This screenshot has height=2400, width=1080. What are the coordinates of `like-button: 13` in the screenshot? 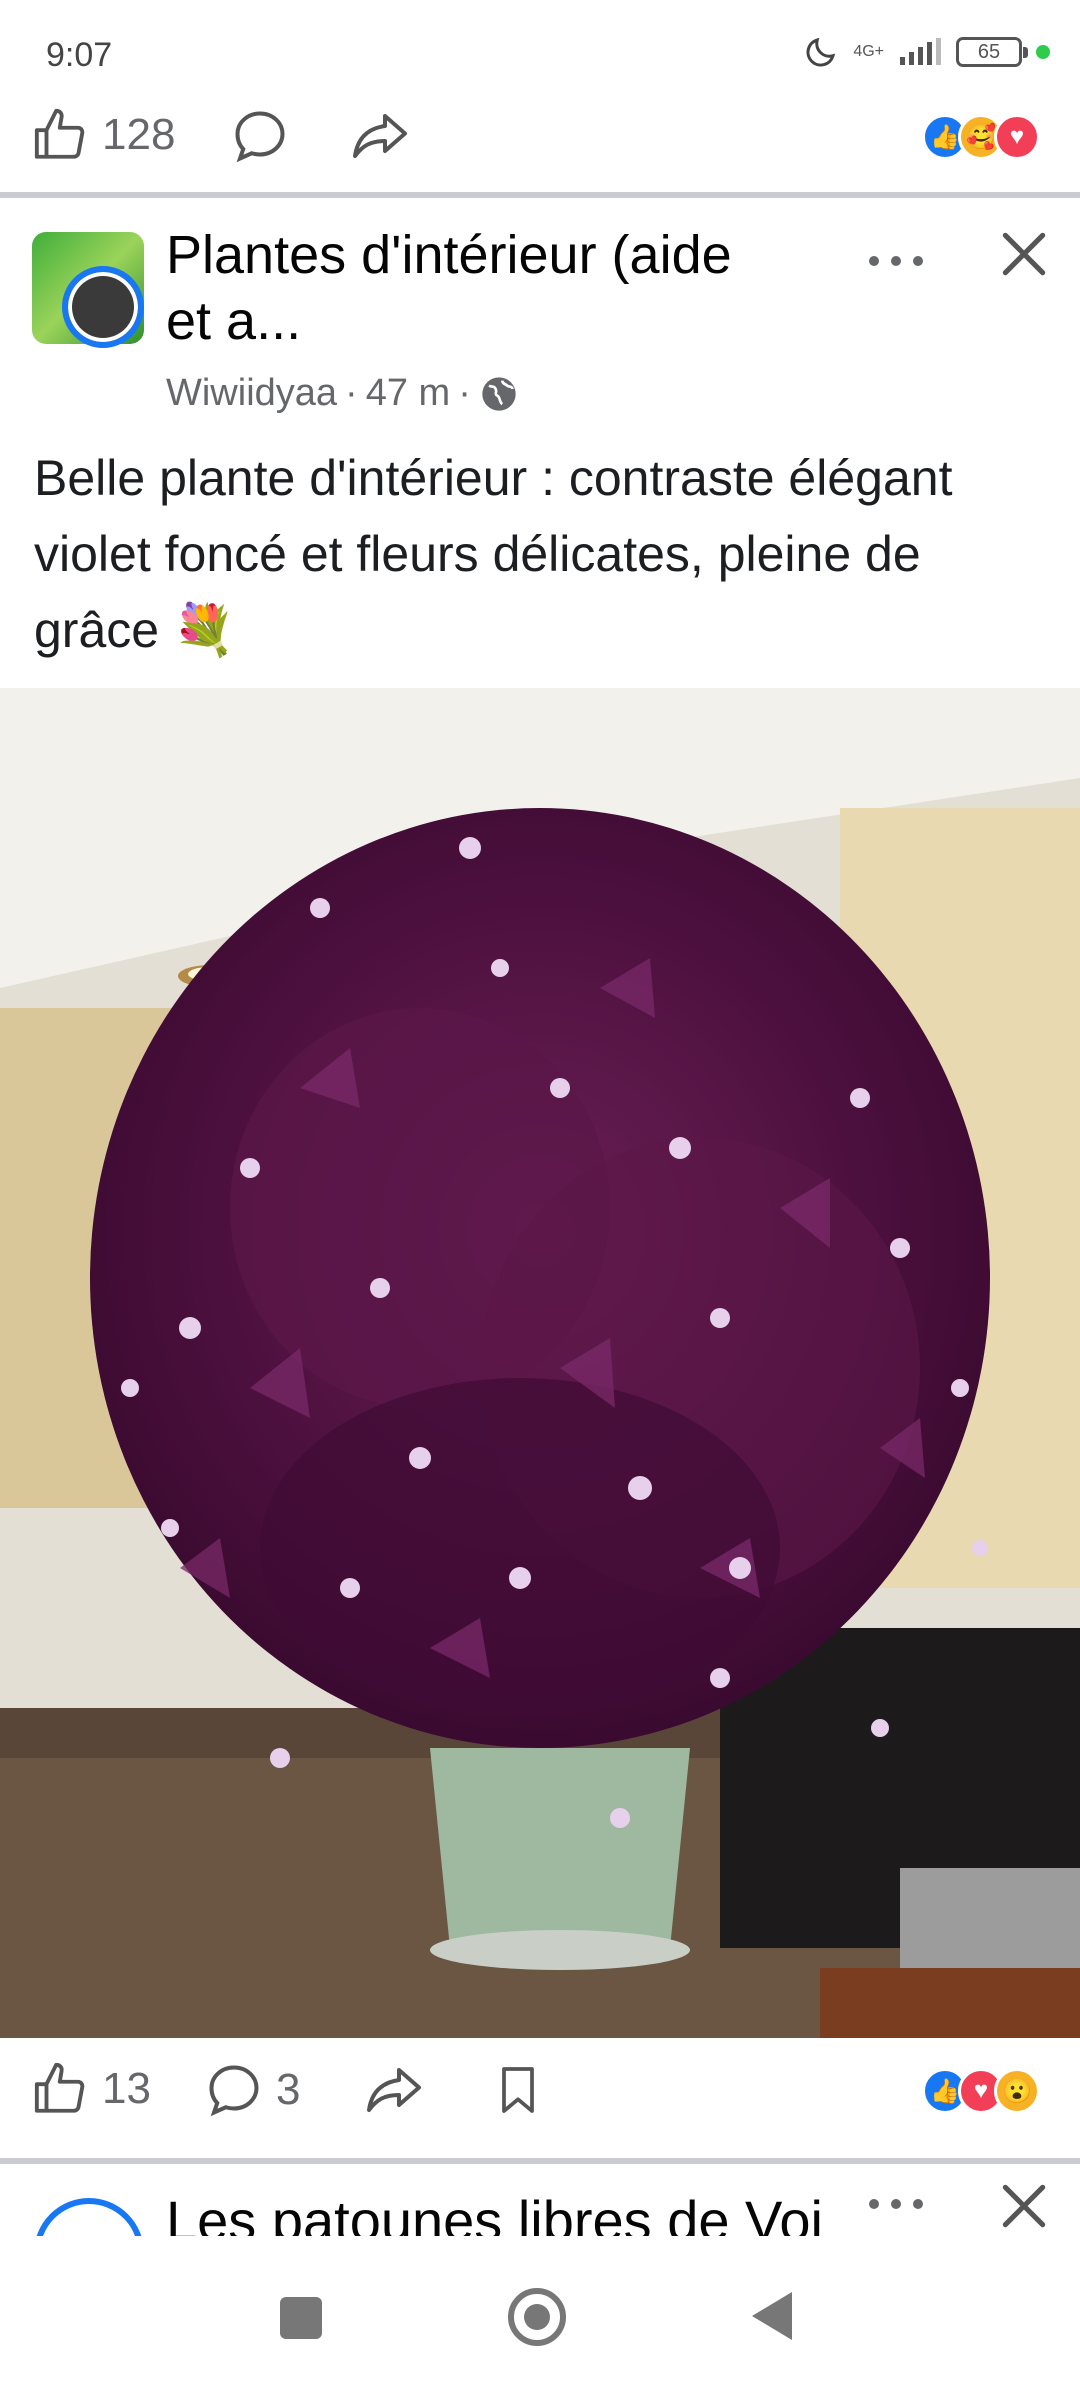 It's located at (91, 2089).